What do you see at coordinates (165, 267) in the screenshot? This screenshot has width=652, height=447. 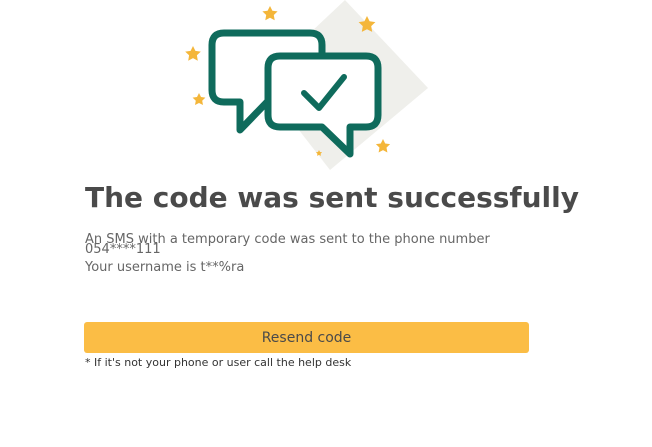 I see `username-message: Your username is t**%ra` at bounding box center [165, 267].